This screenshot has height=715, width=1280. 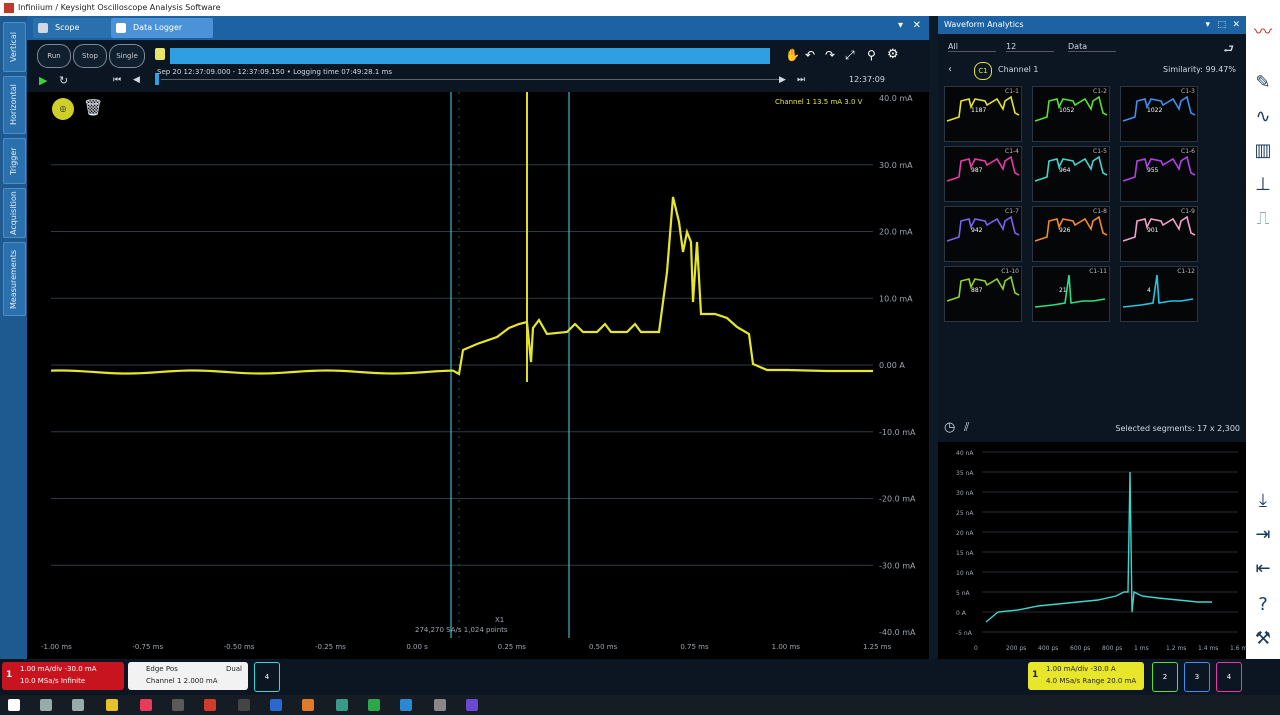 I want to click on settings-wrench-icon: ⚒, so click(x=1263, y=639).